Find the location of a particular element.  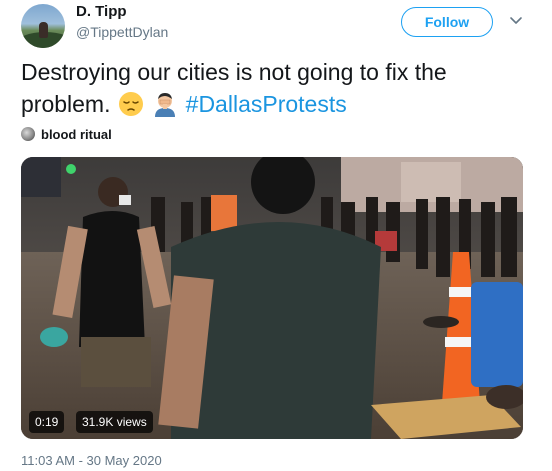

attribution-avatar is located at coordinates (28, 134).